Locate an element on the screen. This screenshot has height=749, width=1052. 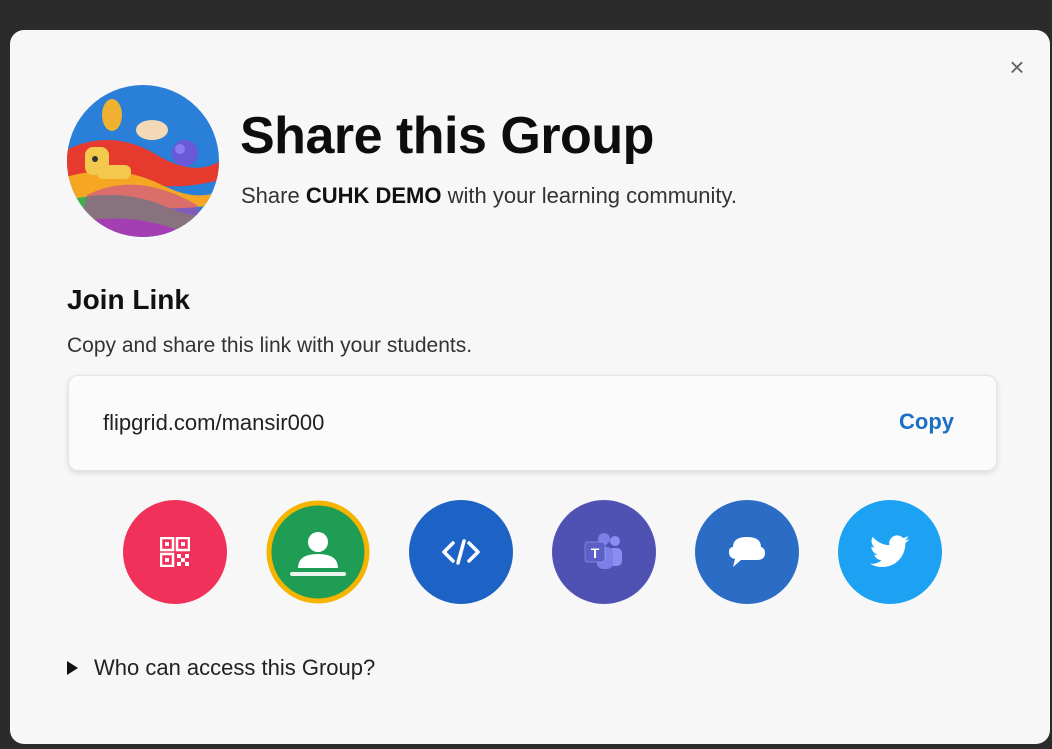
copy-button: Copy is located at coordinates (926, 422).